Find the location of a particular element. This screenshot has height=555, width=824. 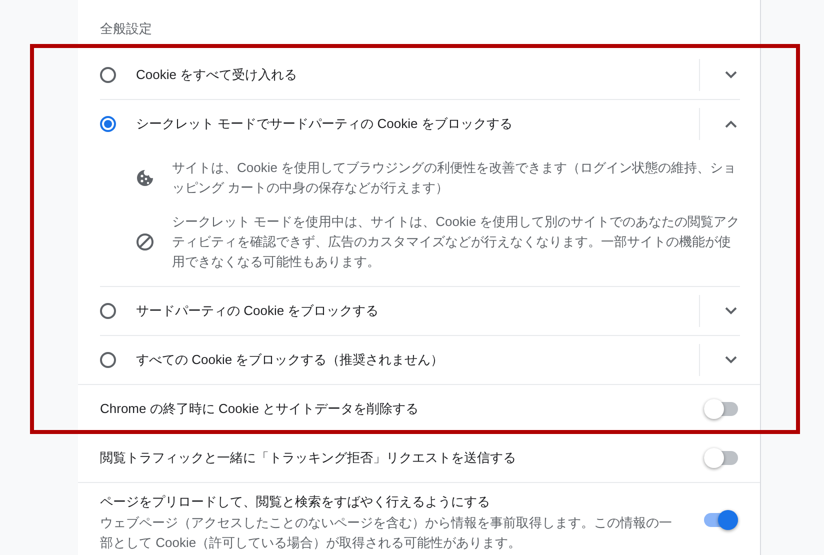

detail-text: シークレット モードを使用中は、サイトは、Cookie を使用して別のサイトでのあなたの閲覧アクティビティを確認できず、広告のカスタマイズなどが行えなくなります。一部サイトの機能が使用できなくなる可能性もあります。 is located at coordinates (456, 242).